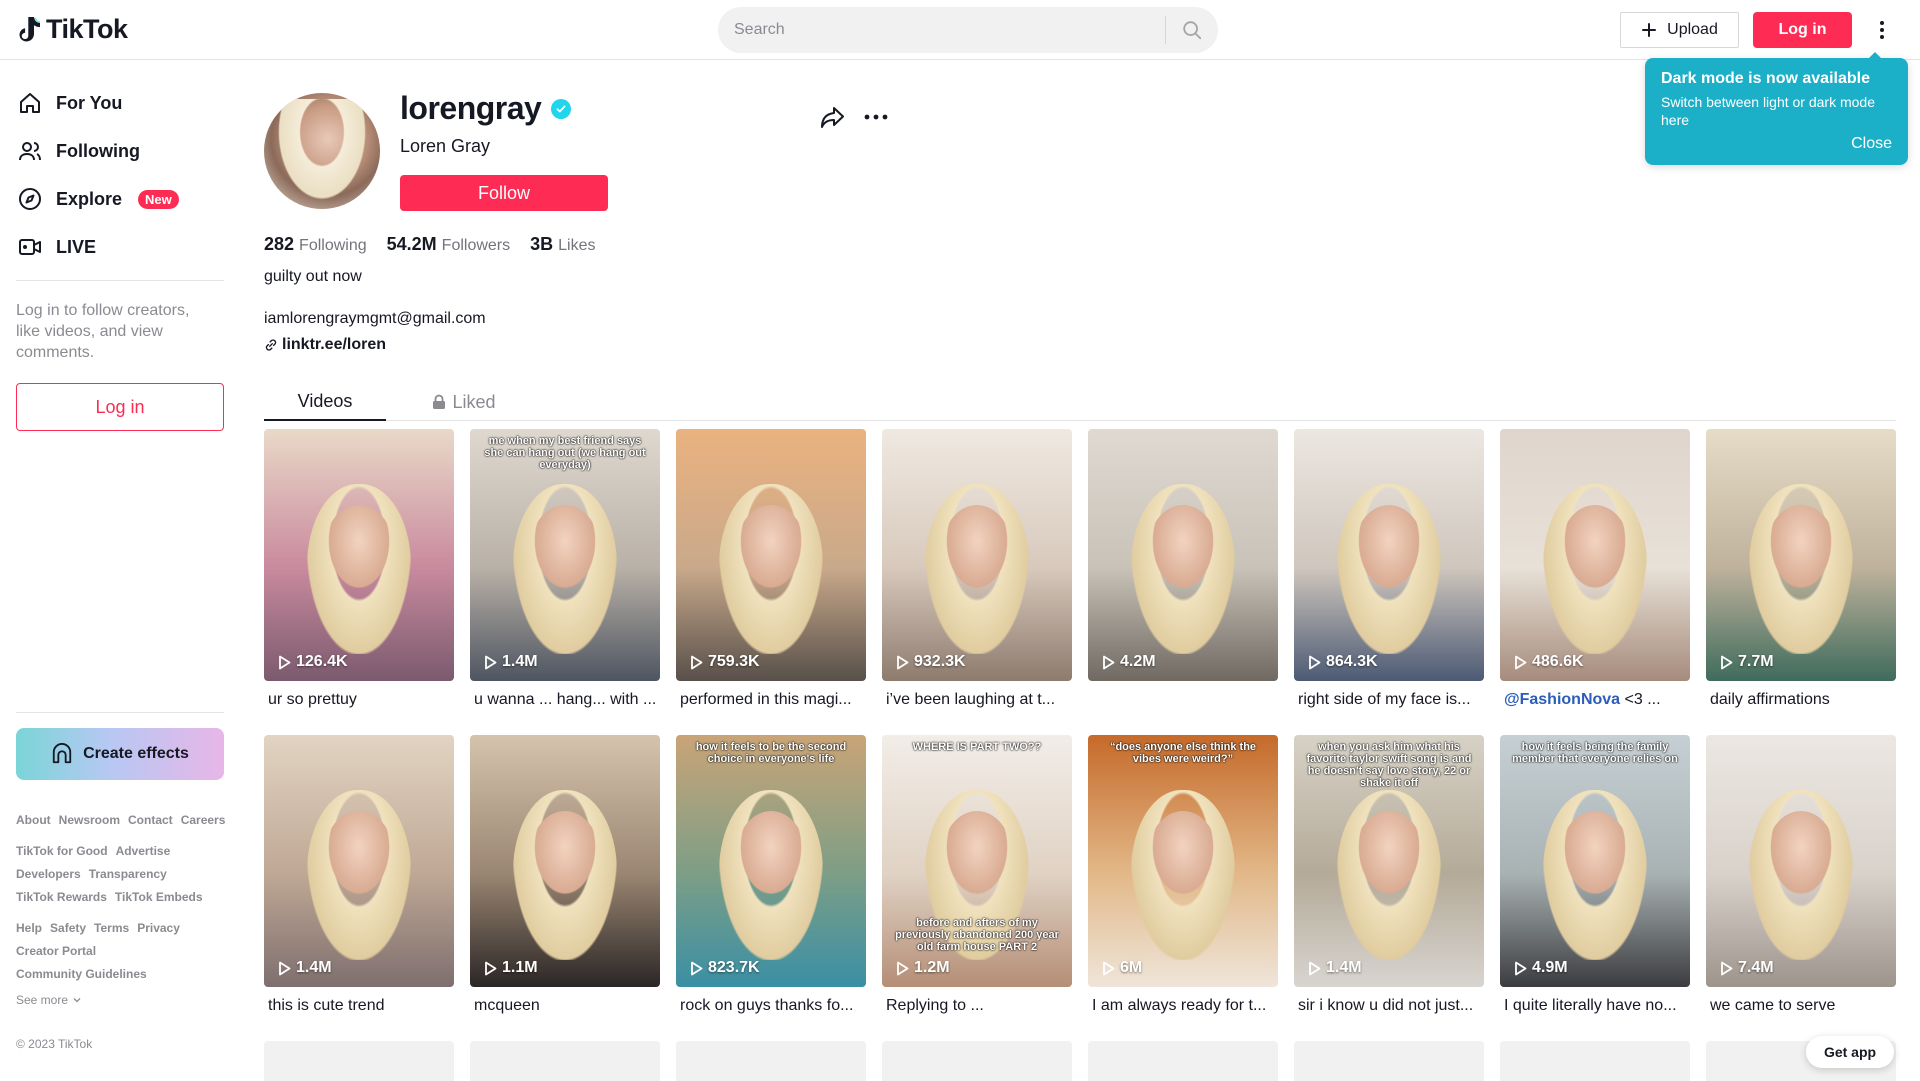 The height and width of the screenshot is (1081, 1920). I want to click on upload-label: Upload, so click(1692, 29).